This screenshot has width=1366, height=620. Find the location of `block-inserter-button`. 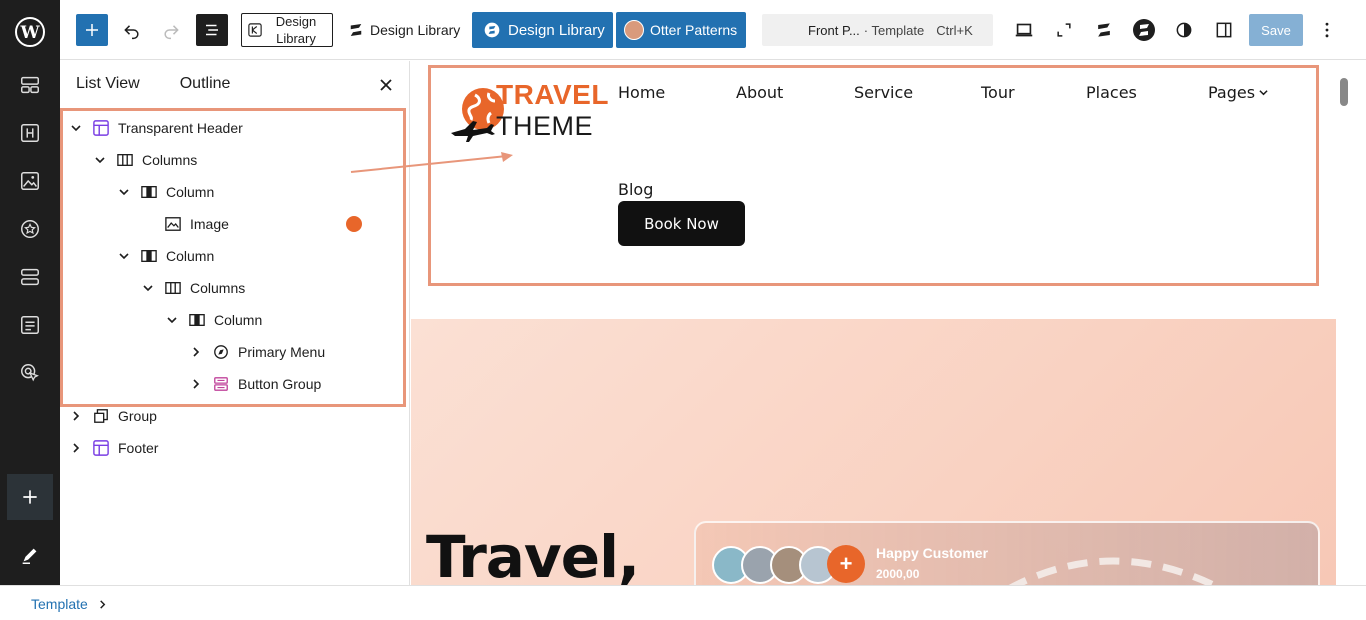

block-inserter-button is located at coordinates (92, 30).